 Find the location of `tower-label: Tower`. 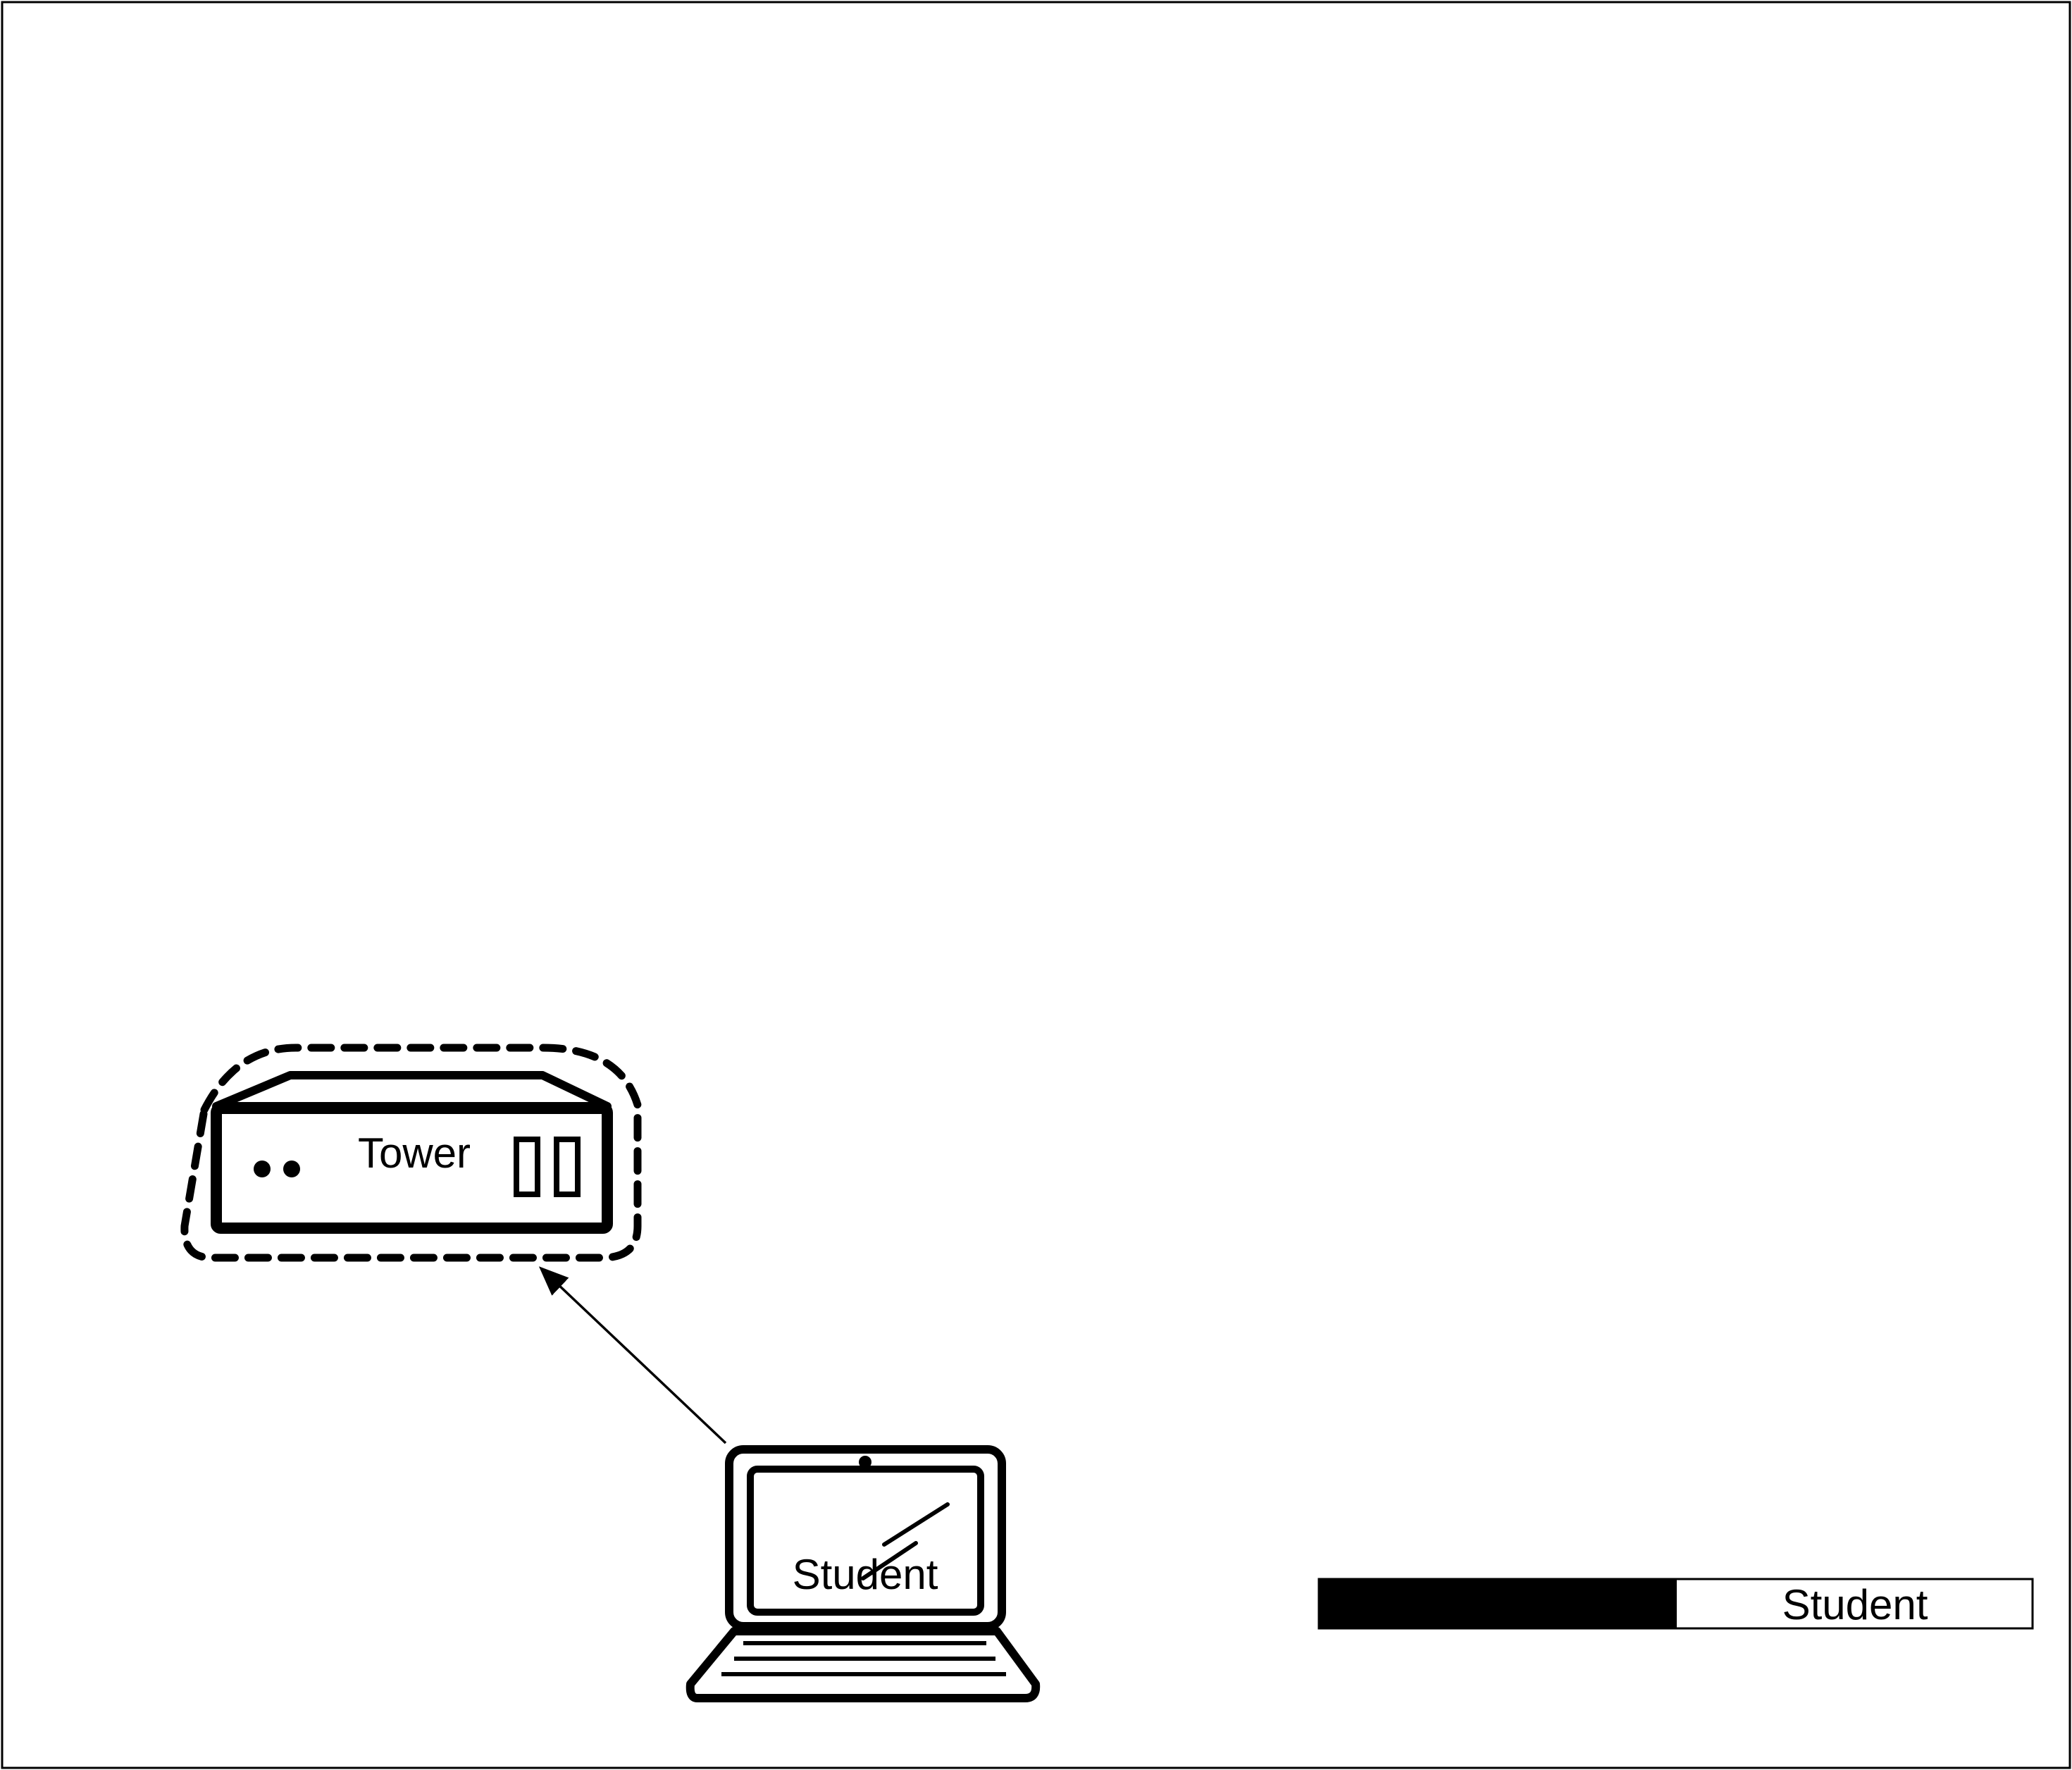

tower-label: Tower is located at coordinates (415, 1153).